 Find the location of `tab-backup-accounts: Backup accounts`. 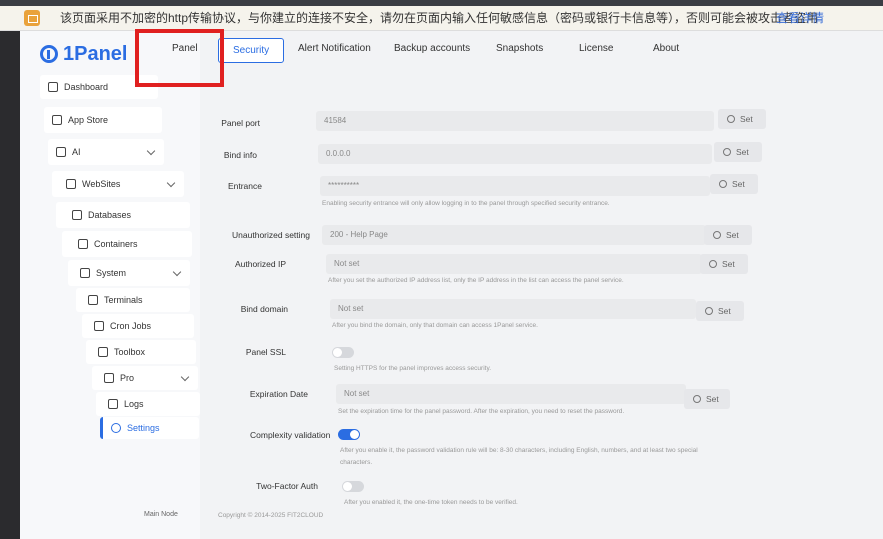

tab-backup-accounts: Backup accounts is located at coordinates (432, 48).